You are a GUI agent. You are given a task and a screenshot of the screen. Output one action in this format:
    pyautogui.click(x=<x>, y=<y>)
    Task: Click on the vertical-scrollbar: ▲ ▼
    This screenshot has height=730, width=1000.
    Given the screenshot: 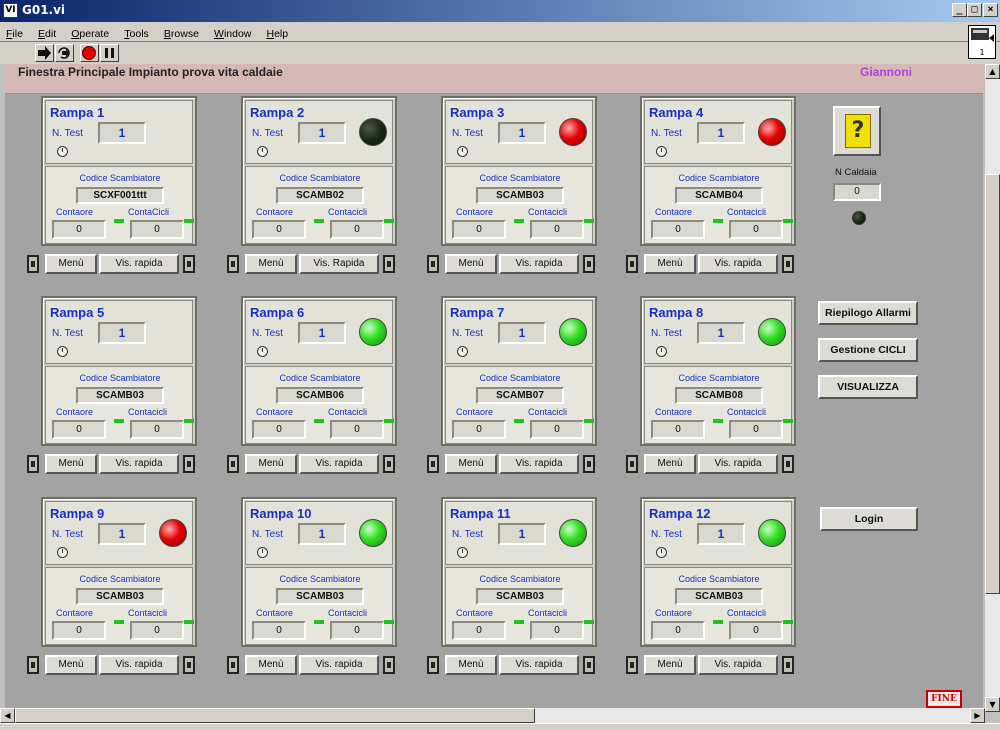 What is the action you would take?
    pyautogui.click(x=992, y=388)
    